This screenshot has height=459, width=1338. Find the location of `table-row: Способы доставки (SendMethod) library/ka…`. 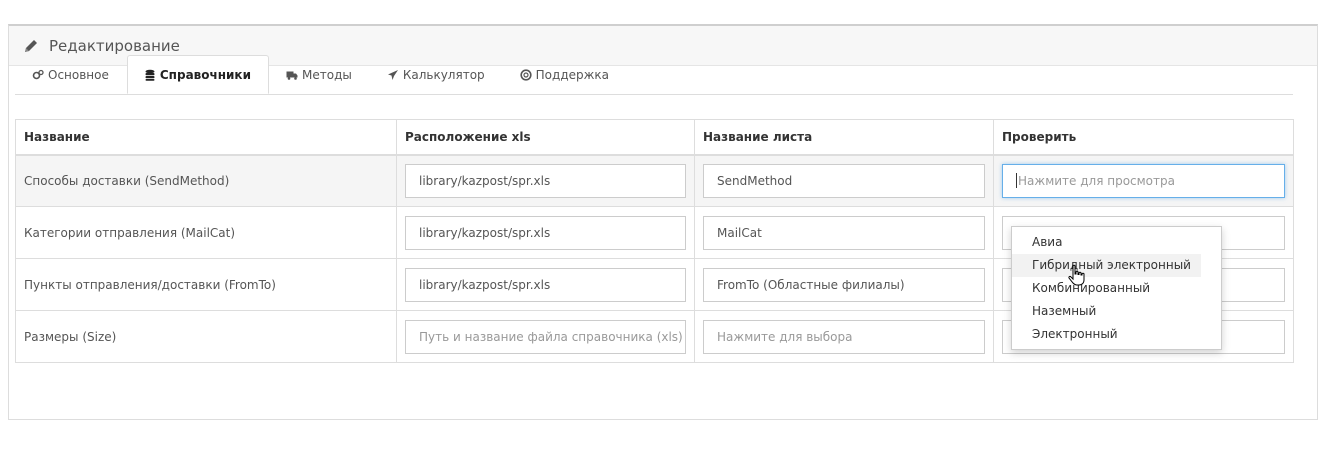

table-row: Способы доставки (SendMethod) library/ka… is located at coordinates (654, 180).